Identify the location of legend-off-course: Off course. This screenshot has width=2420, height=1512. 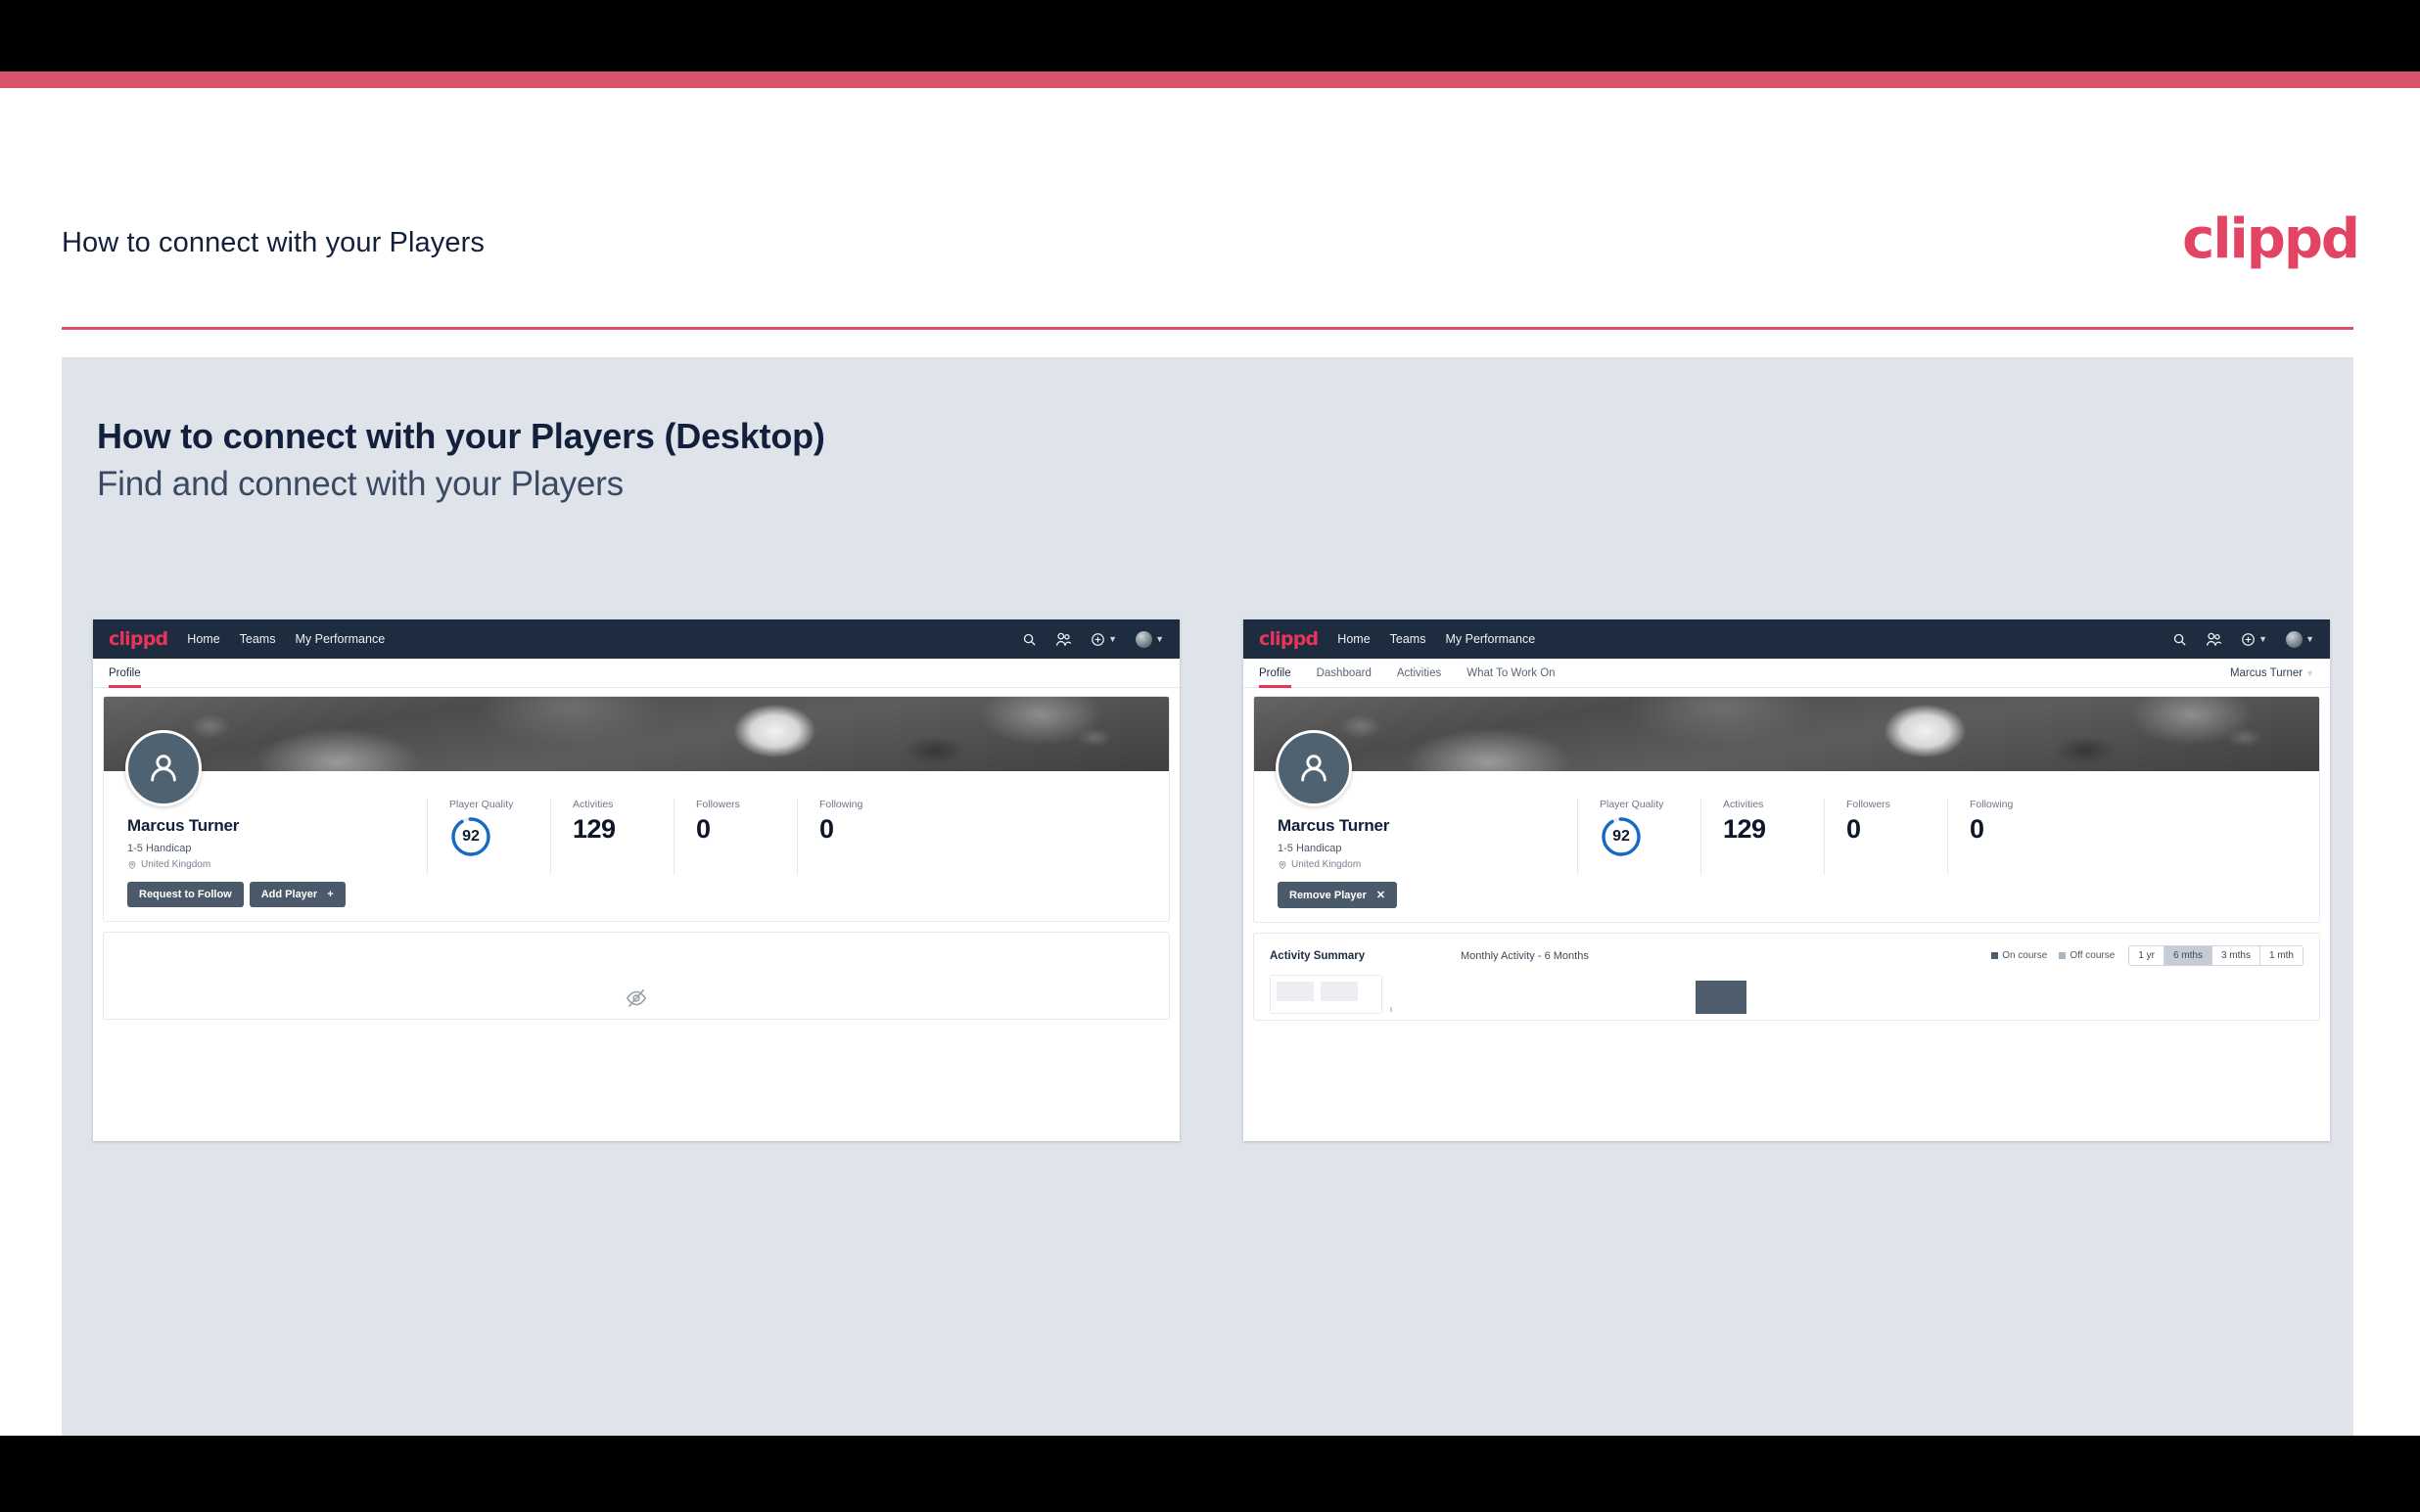
(2087, 955).